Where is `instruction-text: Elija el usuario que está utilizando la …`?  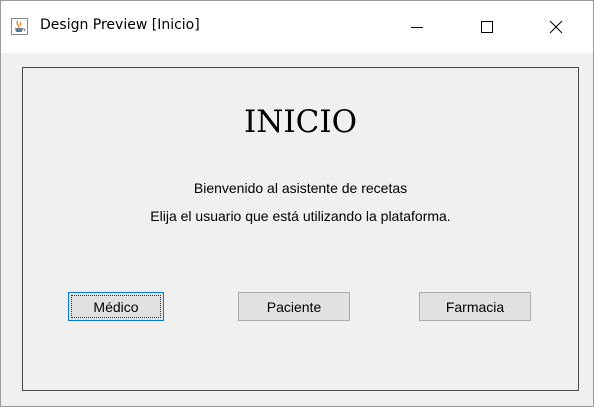
instruction-text: Elija el usuario que está utilizando la … is located at coordinates (300, 216).